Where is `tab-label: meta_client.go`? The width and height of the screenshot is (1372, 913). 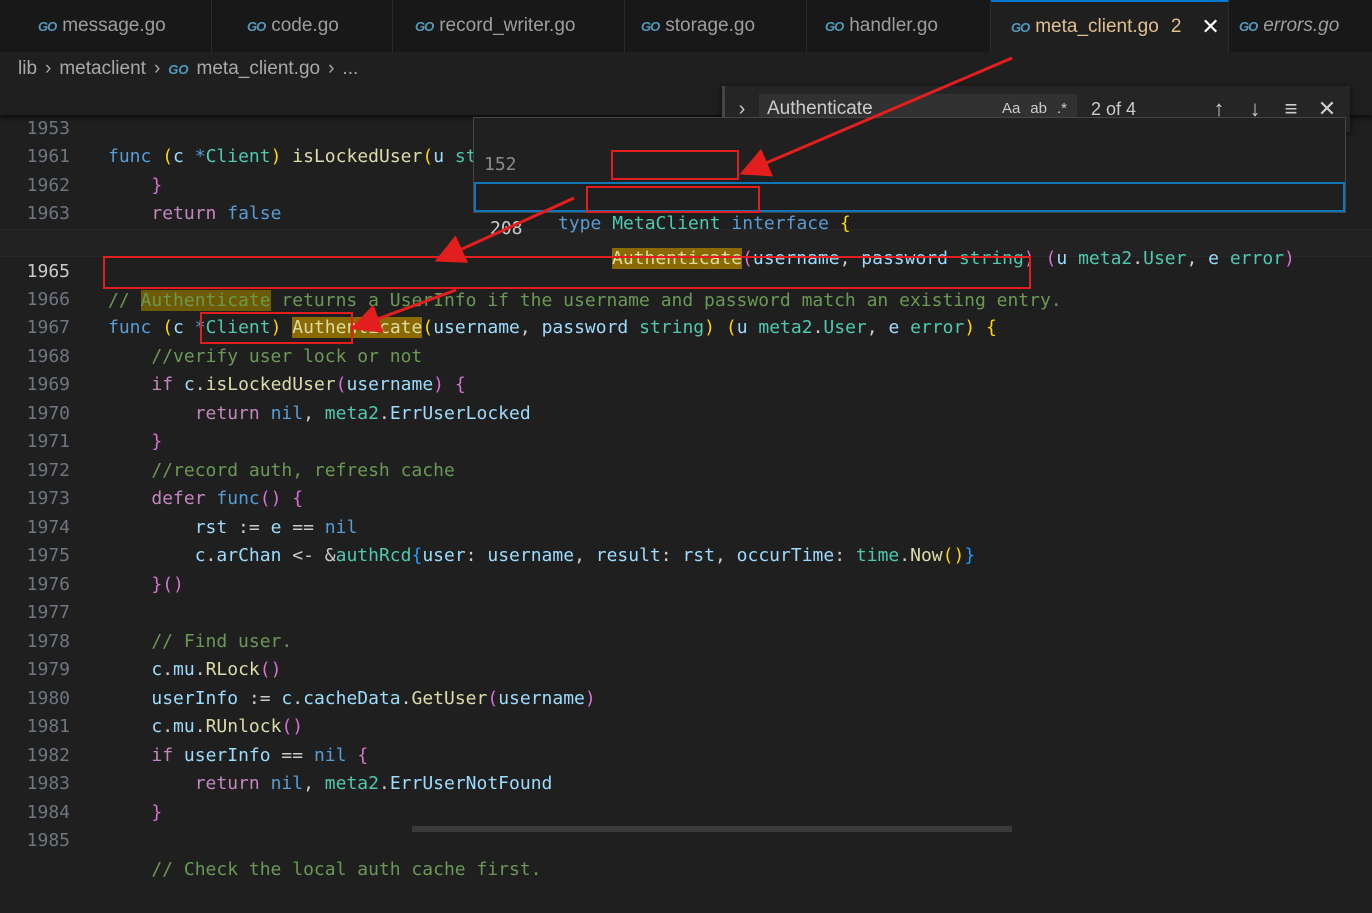 tab-label: meta_client.go is located at coordinates (1097, 26).